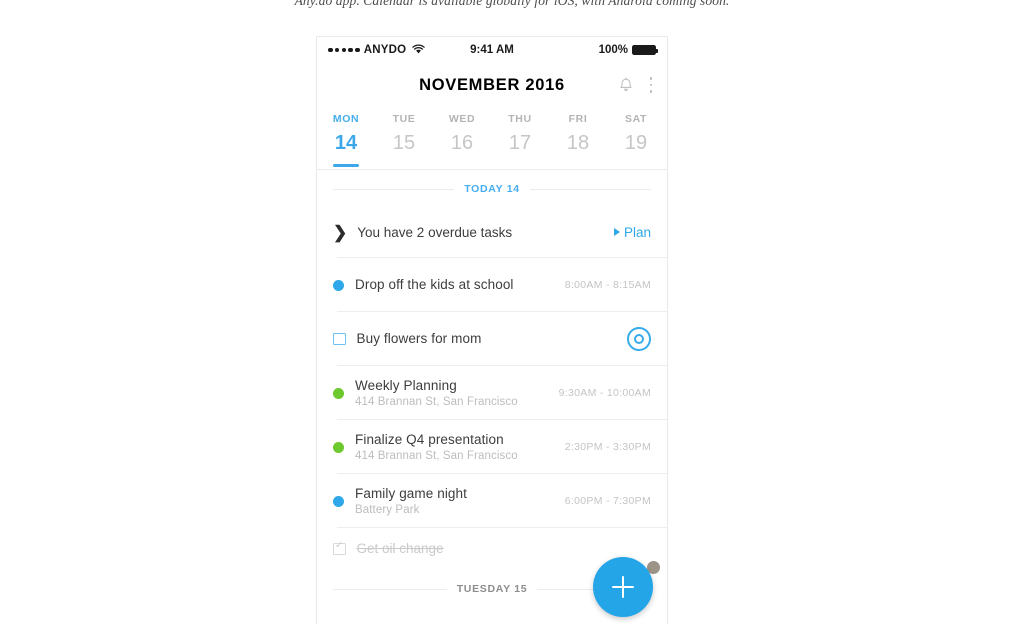 The width and height of the screenshot is (1024, 624). I want to click on week-day-sun: SUN 20, so click(666, 139).